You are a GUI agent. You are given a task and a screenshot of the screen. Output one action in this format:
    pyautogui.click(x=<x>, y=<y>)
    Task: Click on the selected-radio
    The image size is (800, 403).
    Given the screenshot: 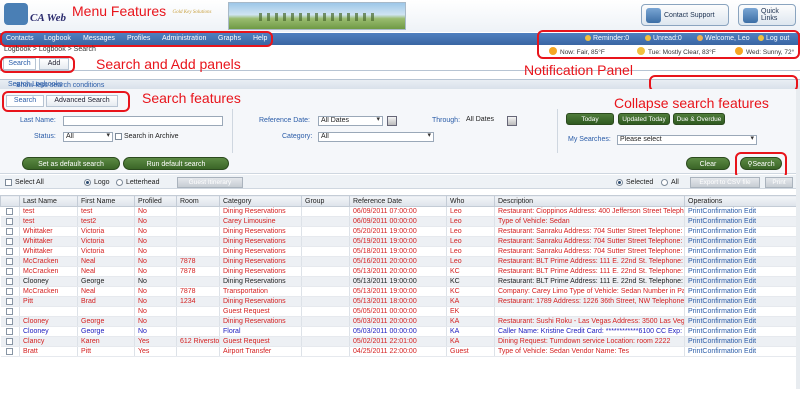 What is the action you would take?
    pyautogui.click(x=619, y=182)
    